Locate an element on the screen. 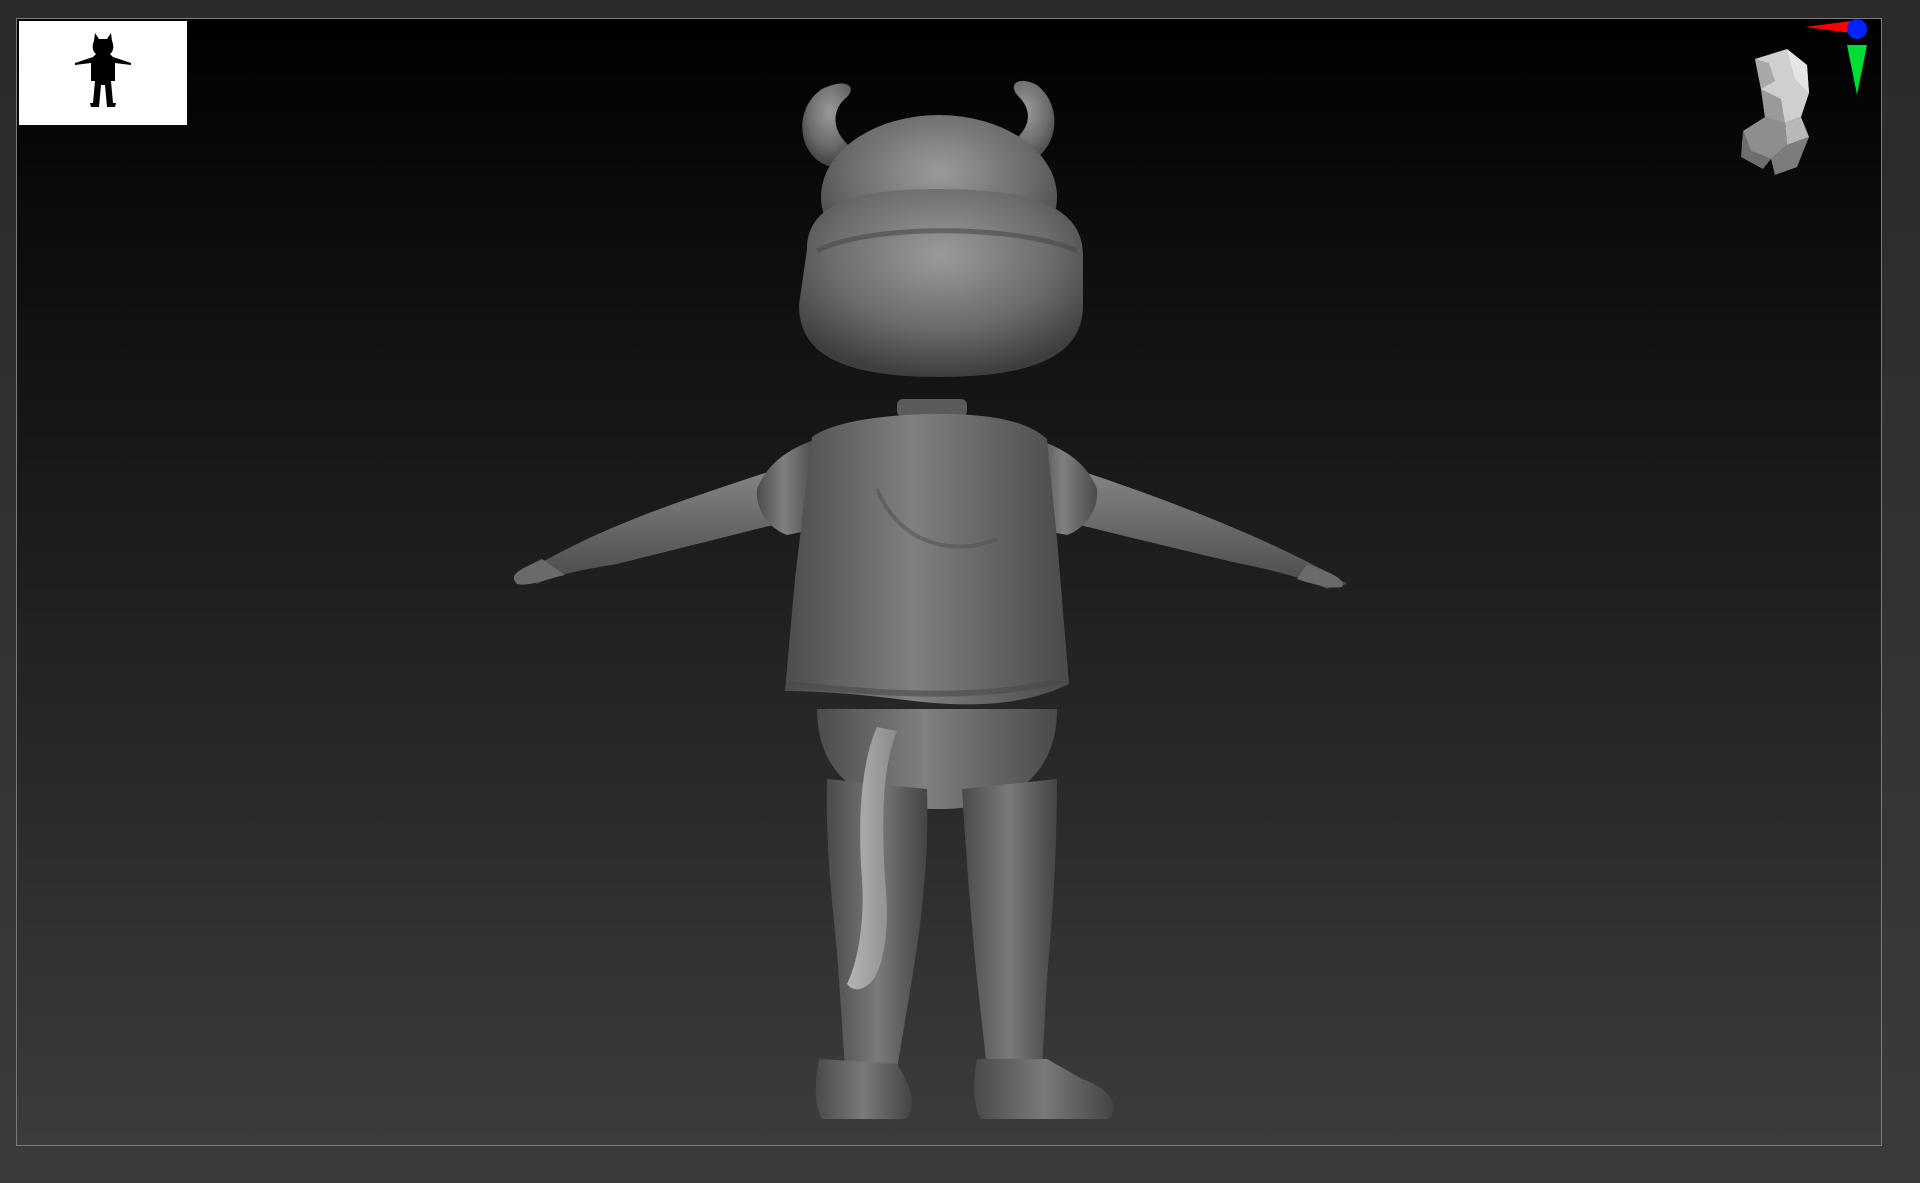 Image resolution: width=1920 pixels, height=1183 pixels. shirt-torso is located at coordinates (927, 559).